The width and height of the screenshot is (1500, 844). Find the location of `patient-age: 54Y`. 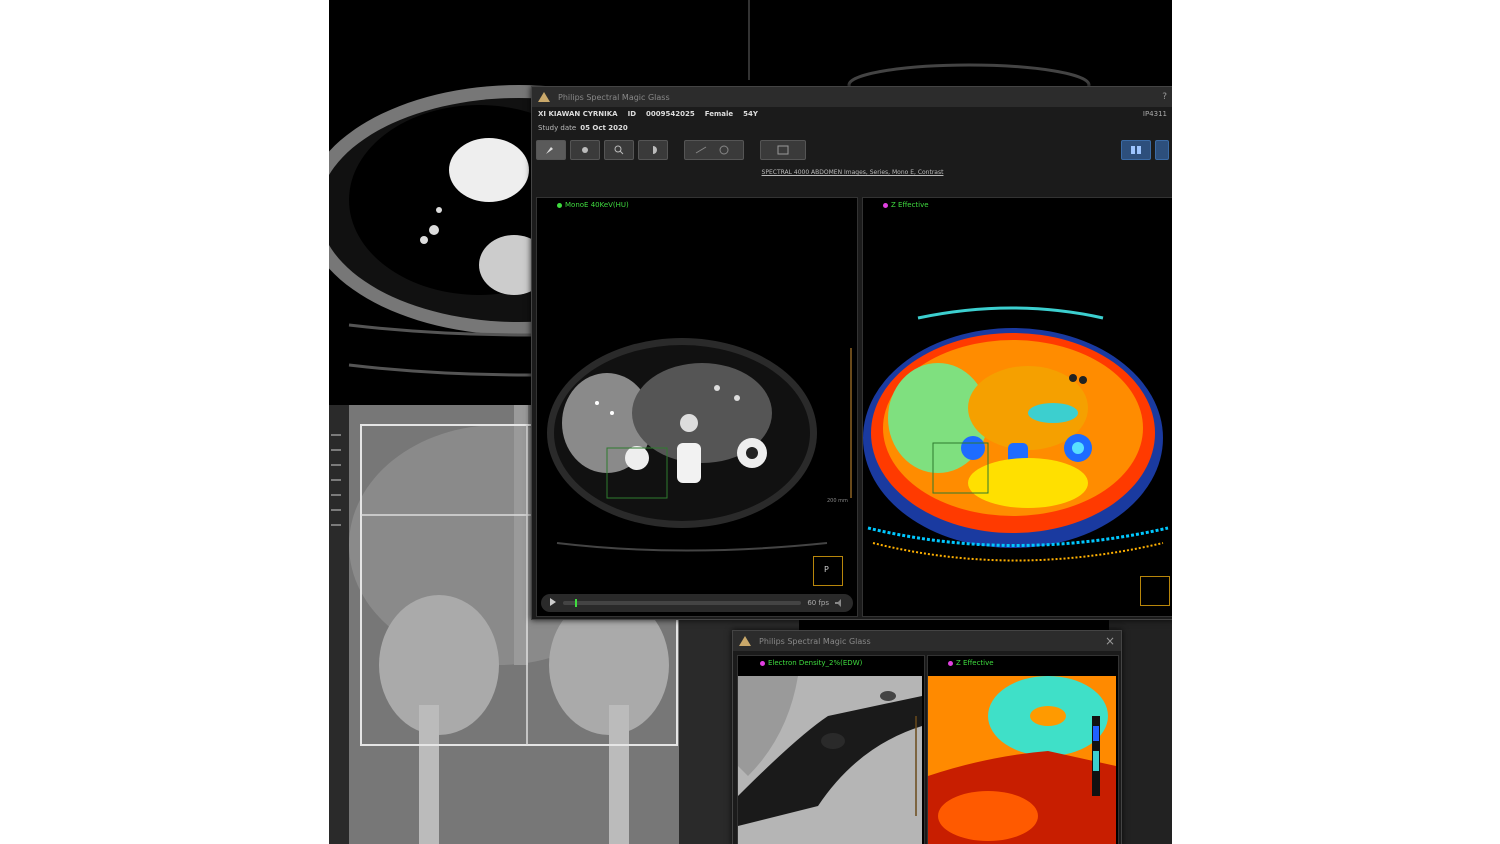

patient-age: 54Y is located at coordinates (750, 114).